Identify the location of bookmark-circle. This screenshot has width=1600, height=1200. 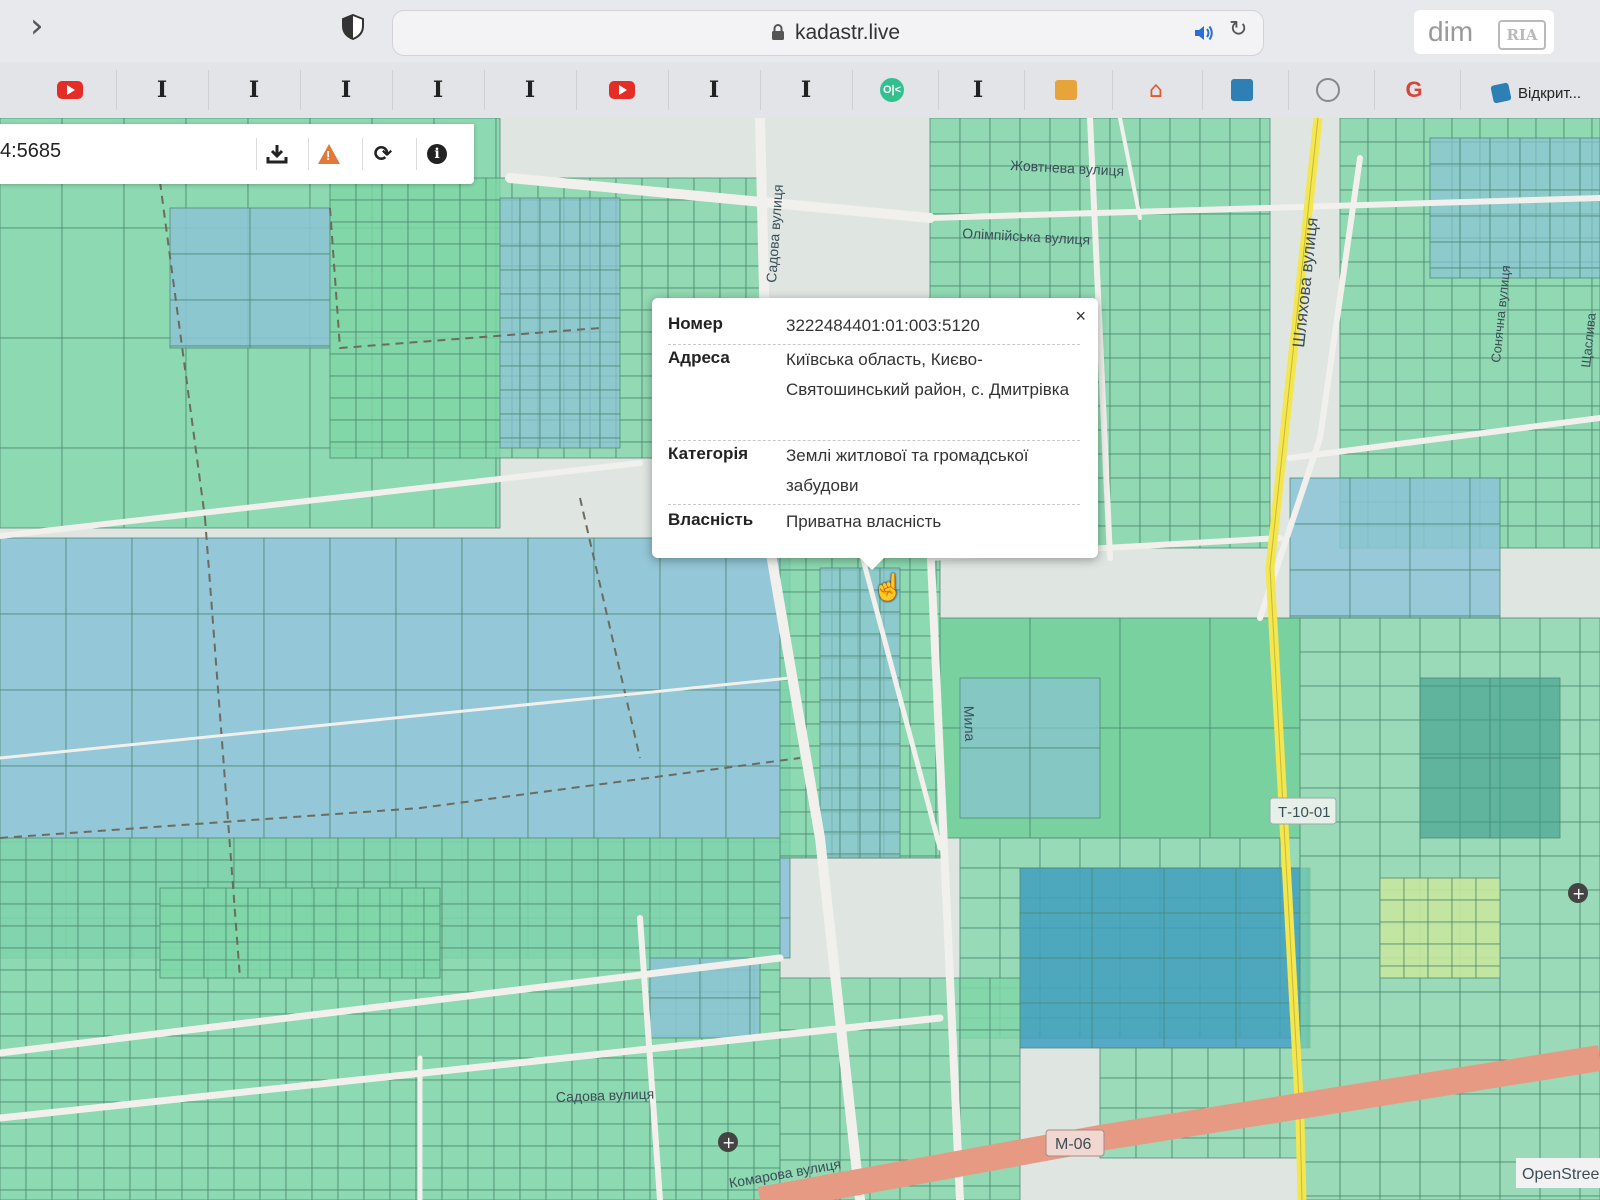
(1328, 90).